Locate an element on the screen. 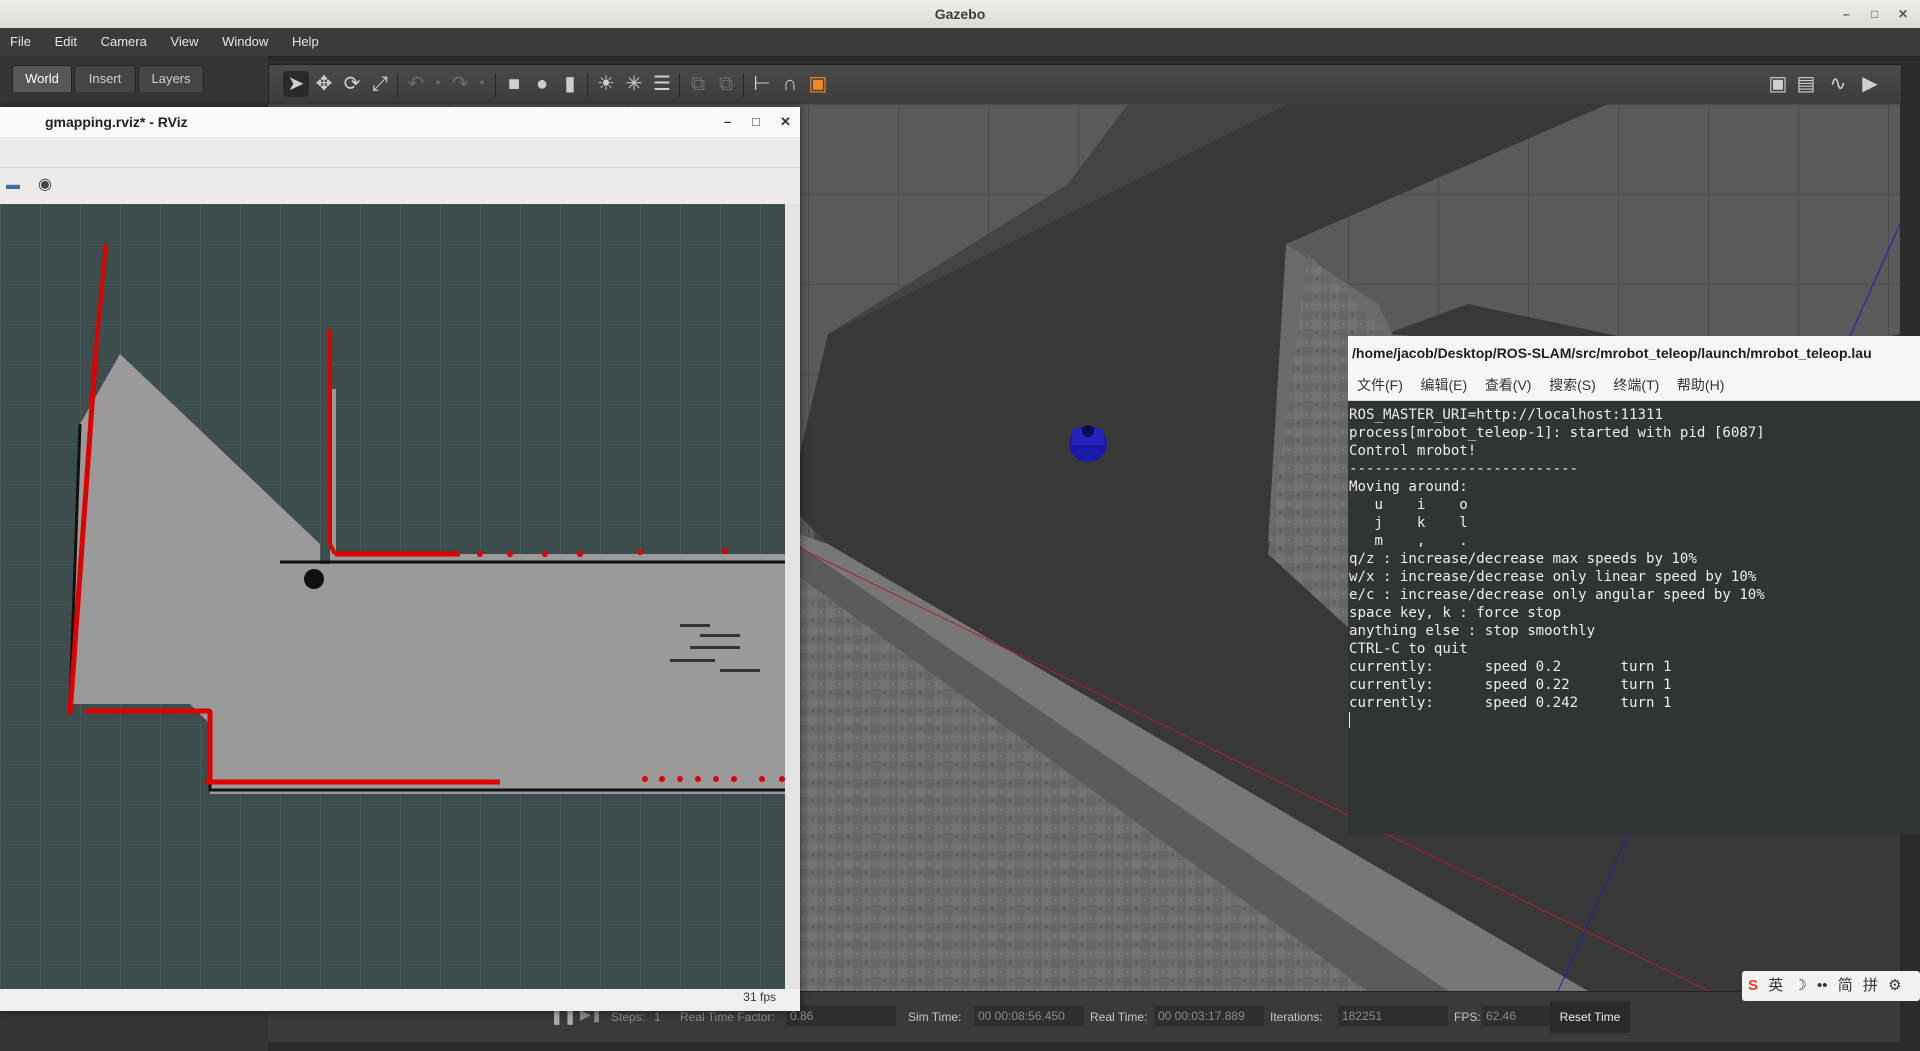 The image size is (1920, 1051). select-mode-icon: ➤ is located at coordinates (296, 84).